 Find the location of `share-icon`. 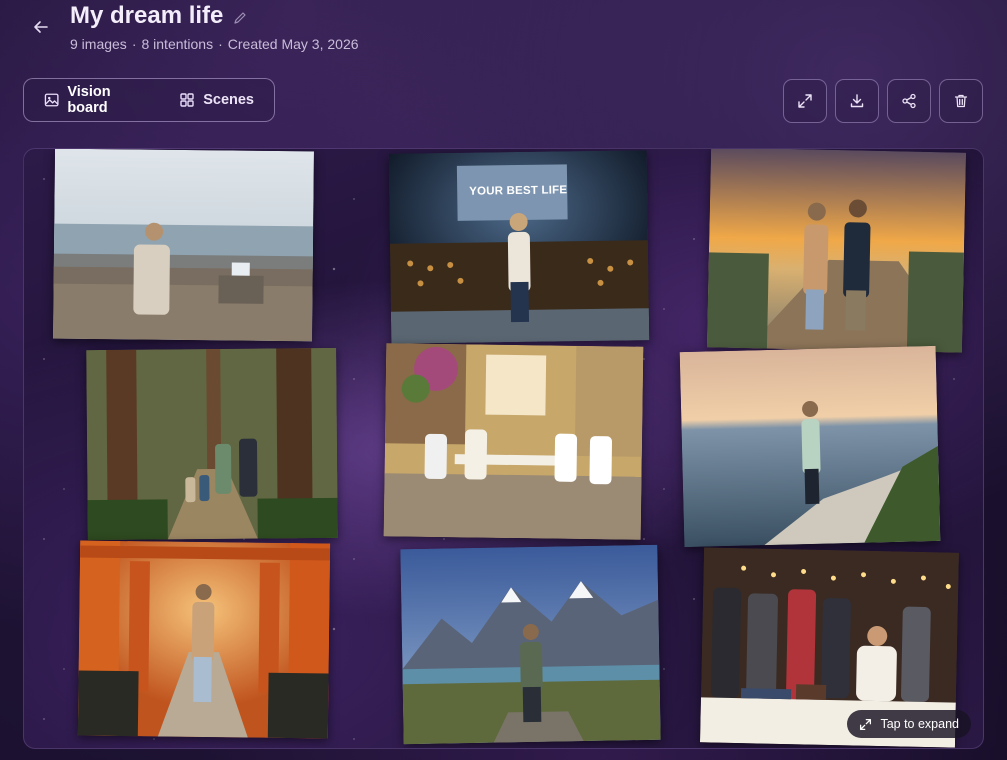

share-icon is located at coordinates (909, 101).